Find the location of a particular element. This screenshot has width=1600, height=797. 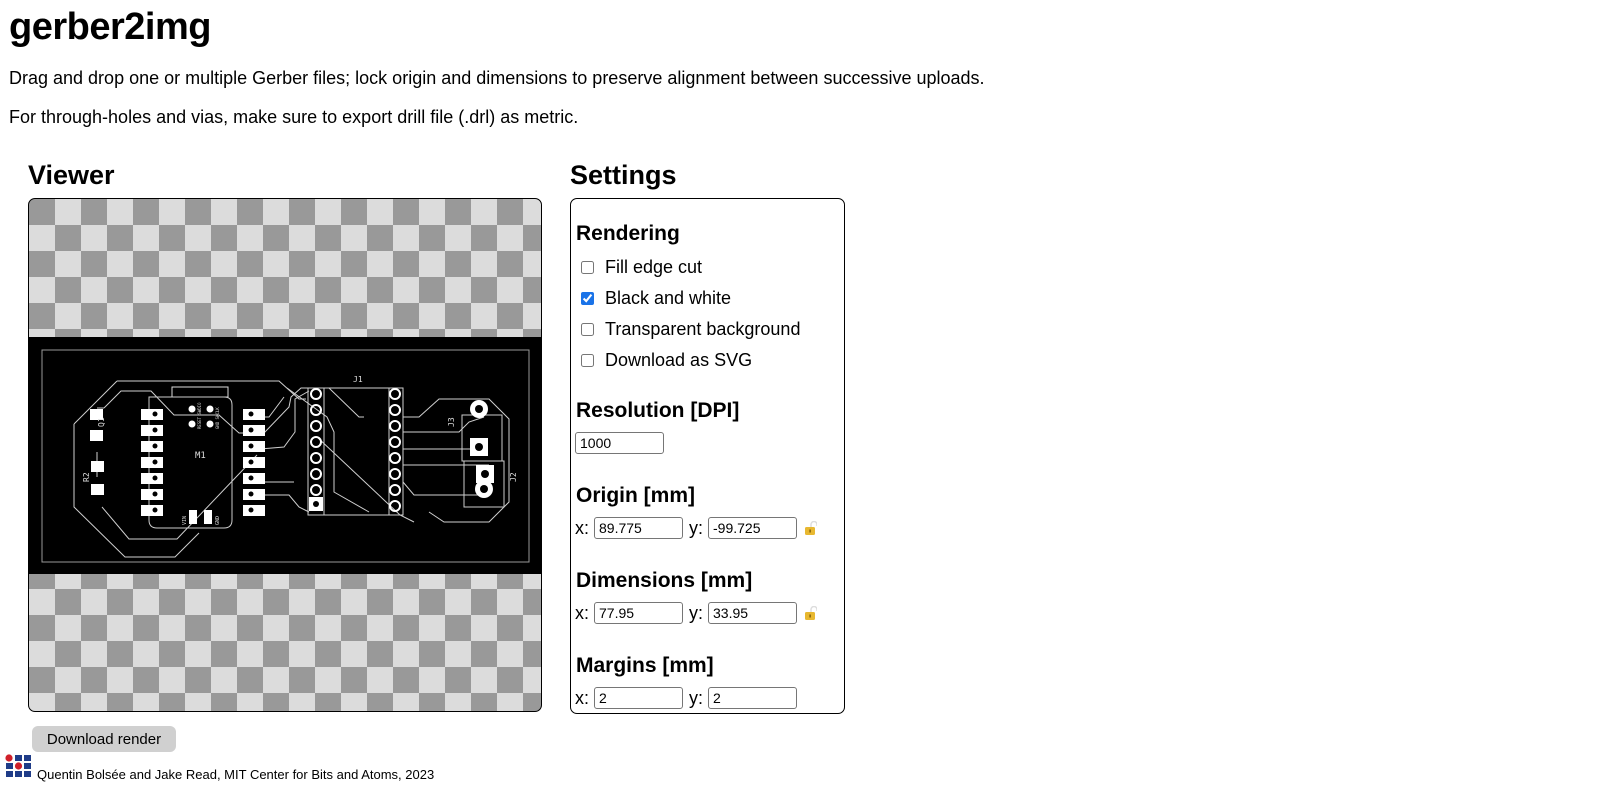

reset-swdio-label: RESET SWDIO is located at coordinates (199, 415).